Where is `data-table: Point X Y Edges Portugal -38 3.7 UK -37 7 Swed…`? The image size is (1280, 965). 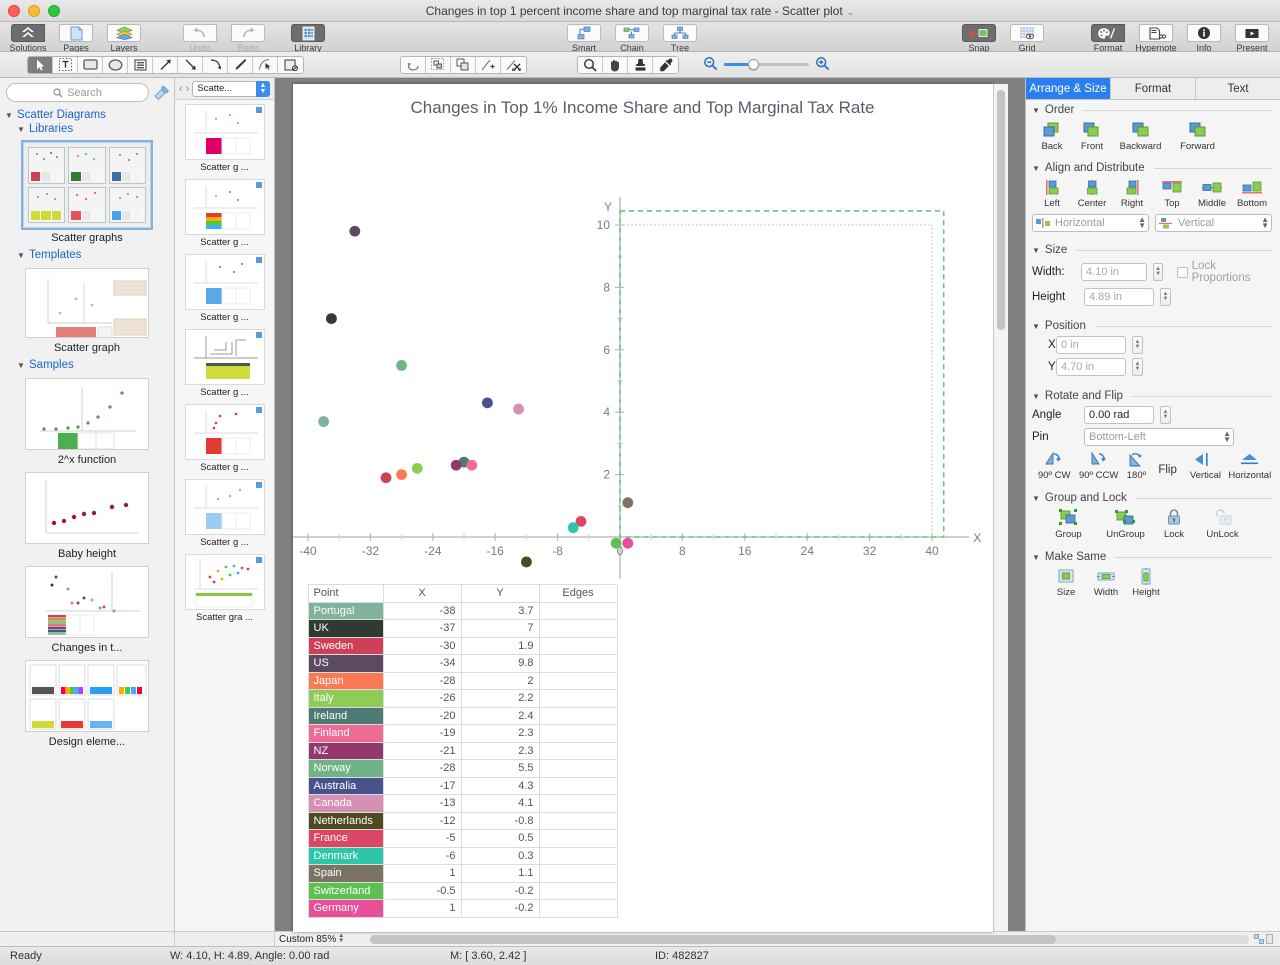 data-table: Point X Y Edges Portugal -38 3.7 UK -37 7 Swed… is located at coordinates (462, 751).